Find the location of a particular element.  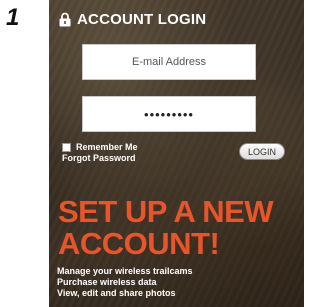

password-field is located at coordinates (169, 114).